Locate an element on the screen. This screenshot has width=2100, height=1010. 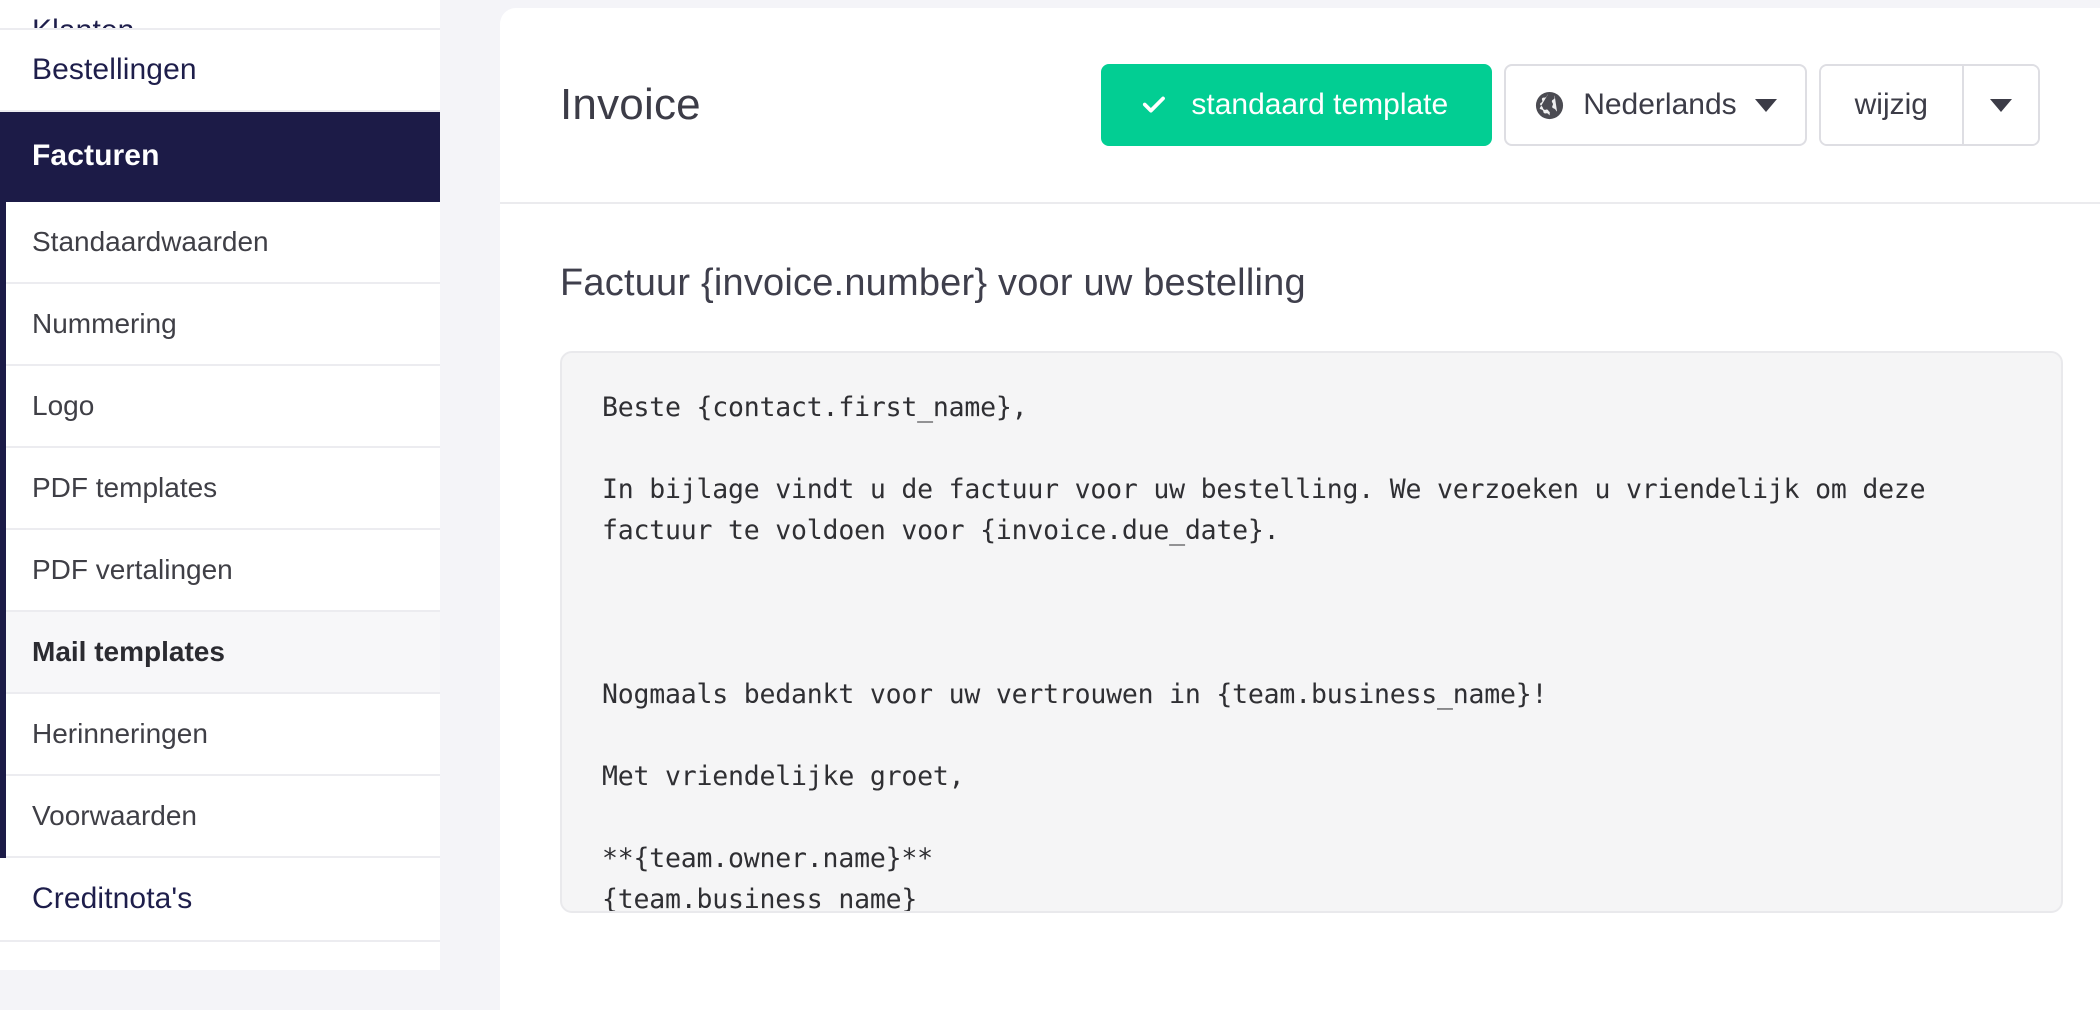
sidebar-item-herinneringen: Herinneringen is located at coordinates (223, 735).